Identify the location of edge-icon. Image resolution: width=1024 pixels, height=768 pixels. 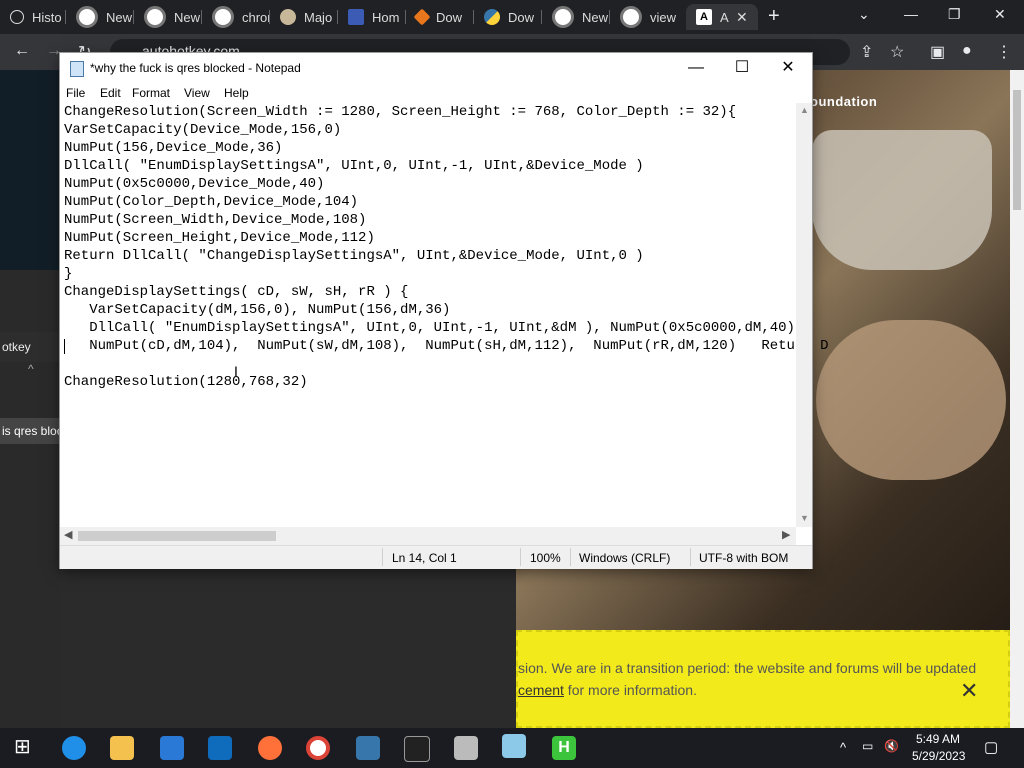
(74, 748).